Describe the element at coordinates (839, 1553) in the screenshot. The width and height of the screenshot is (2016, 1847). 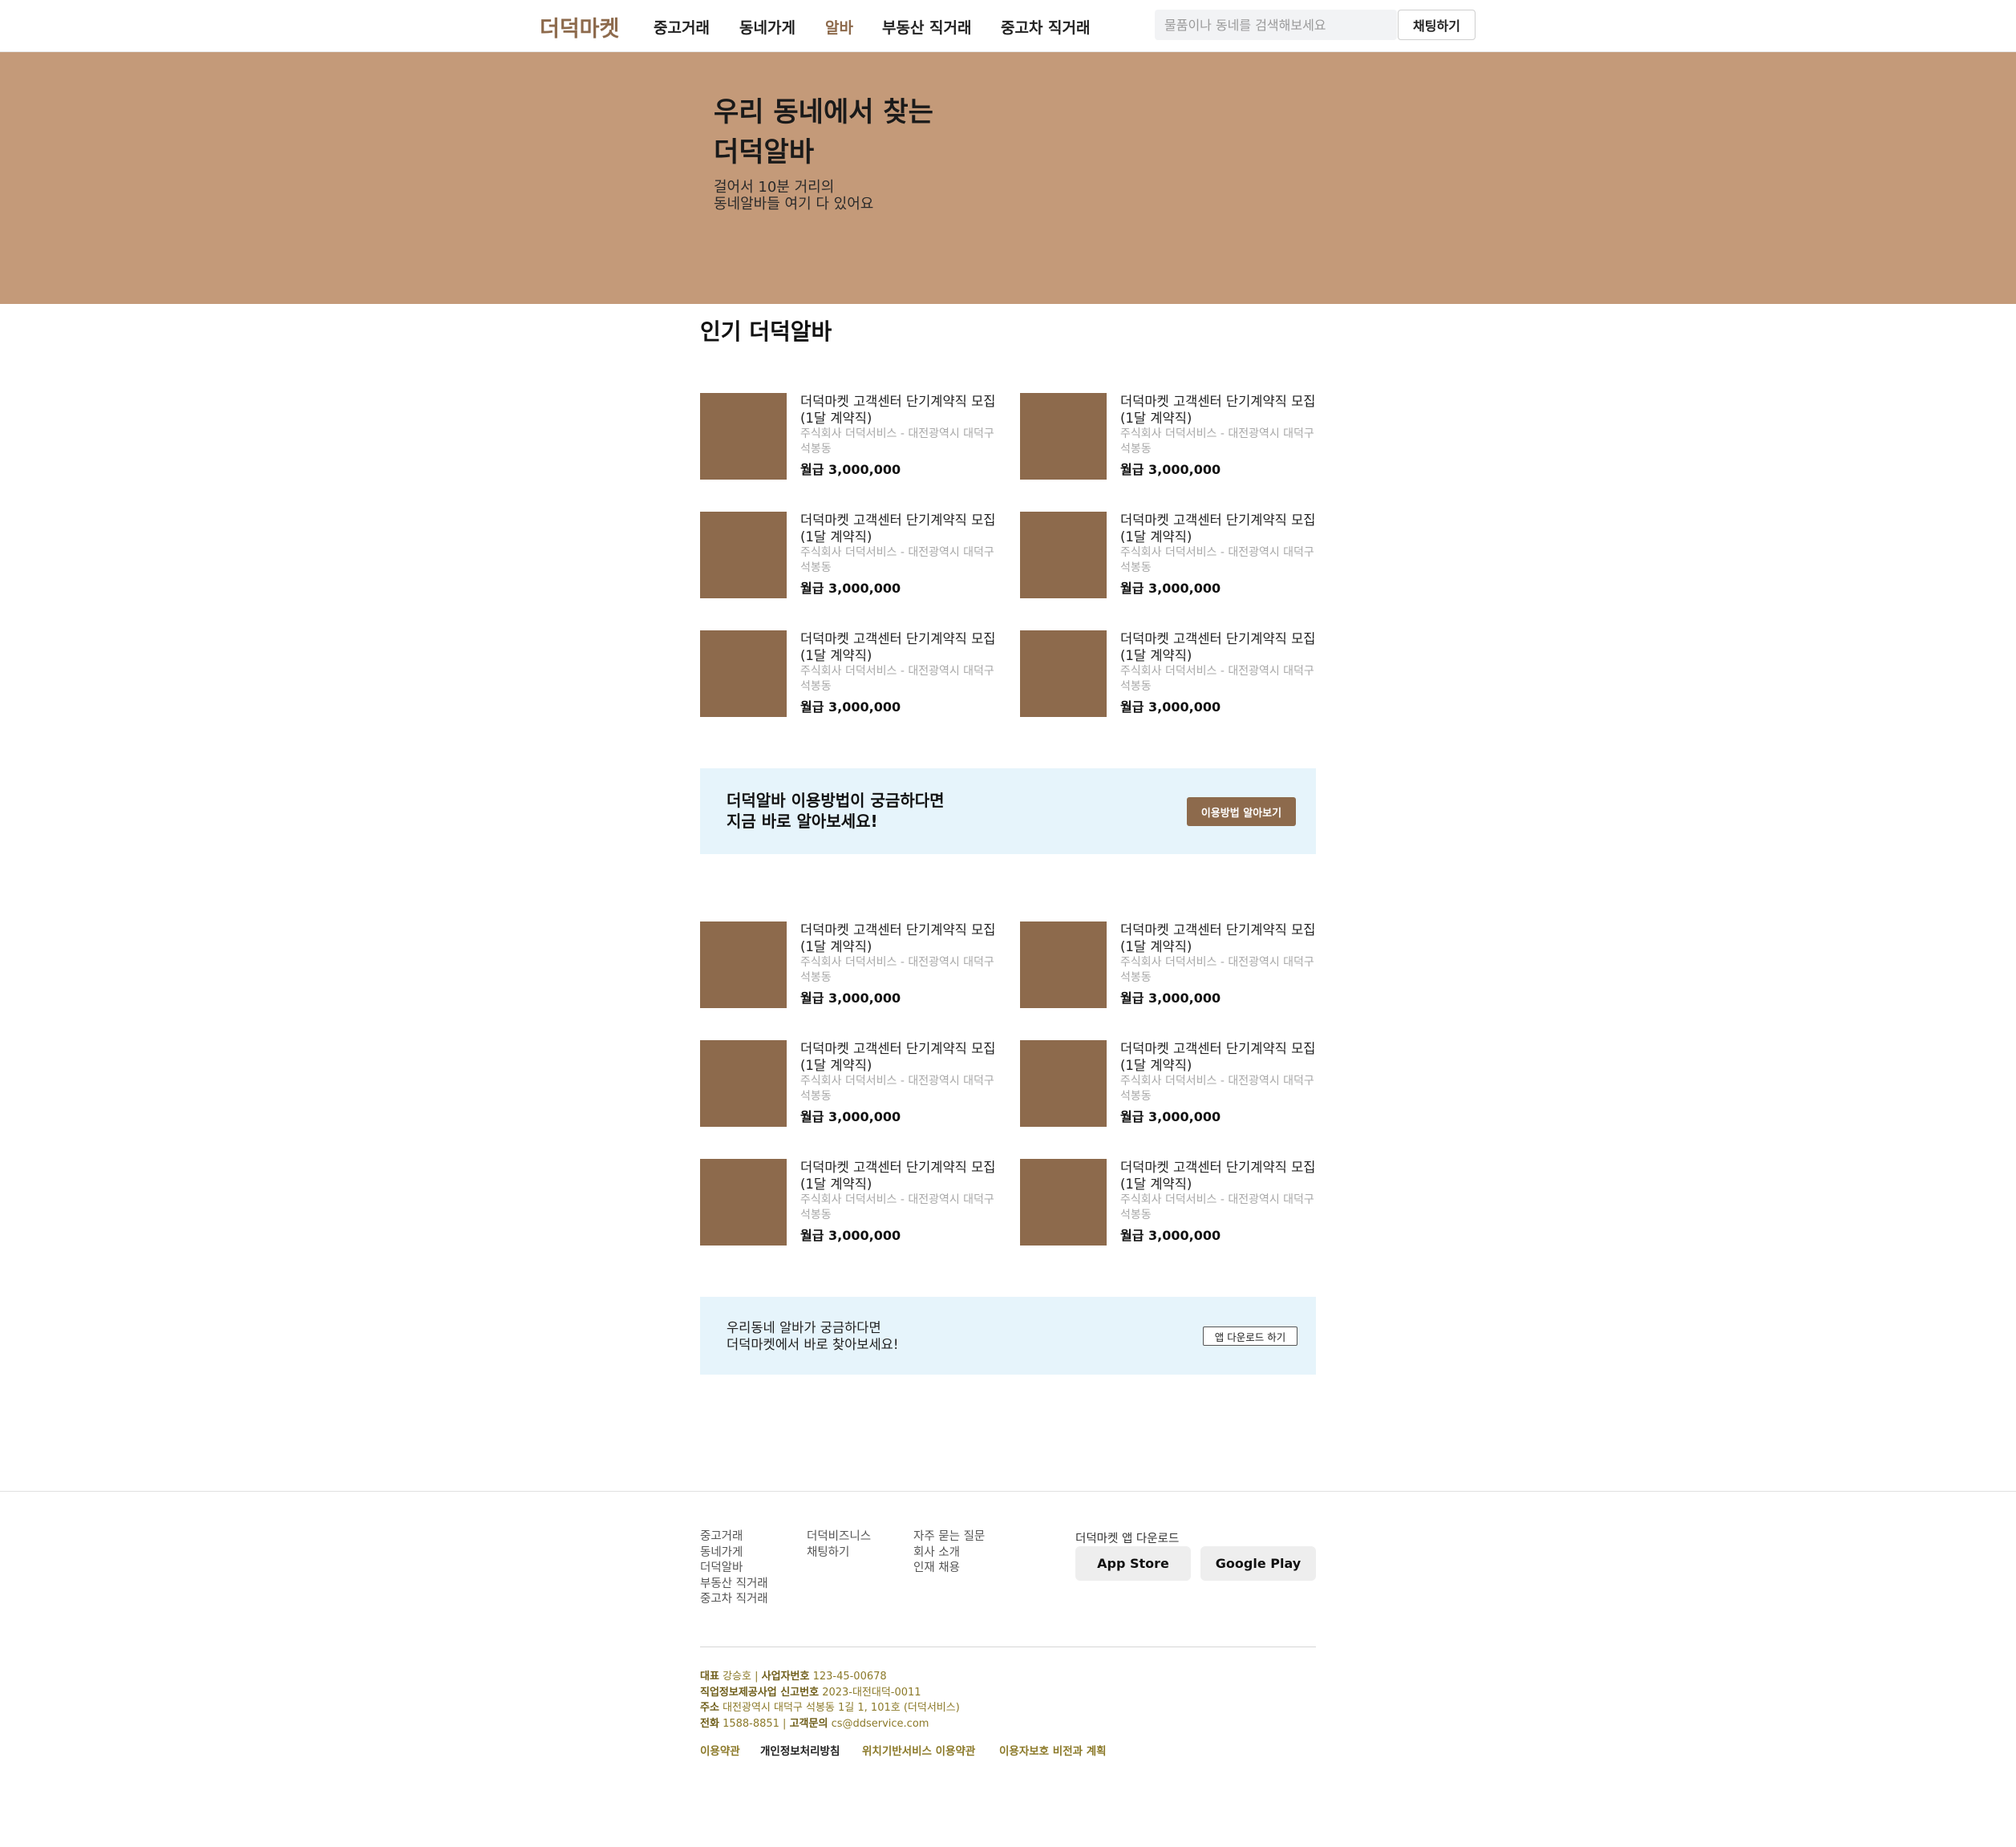
I see `footer-link-chat: 채팅하기` at that location.